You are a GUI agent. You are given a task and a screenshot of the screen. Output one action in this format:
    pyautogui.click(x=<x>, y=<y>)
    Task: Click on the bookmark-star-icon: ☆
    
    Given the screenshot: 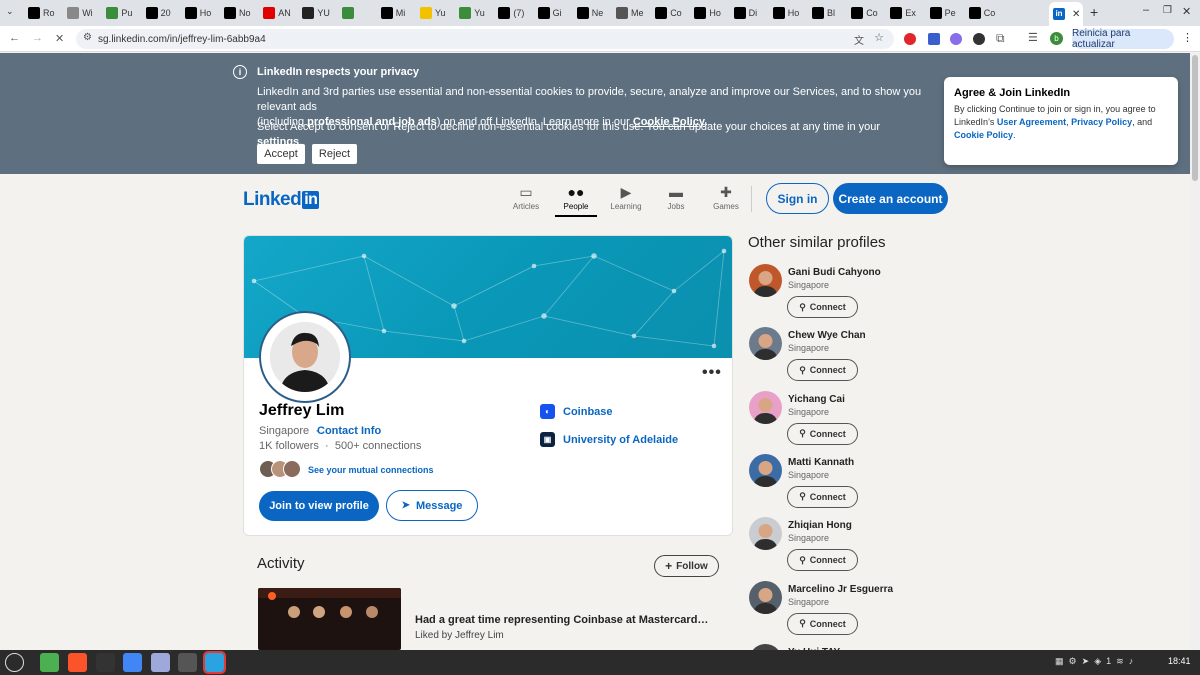 What is the action you would take?
    pyautogui.click(x=879, y=37)
    